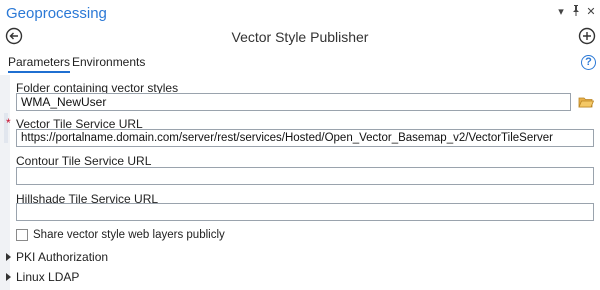 The image size is (600, 290). I want to click on share-publicly-checkbox, so click(22, 235).